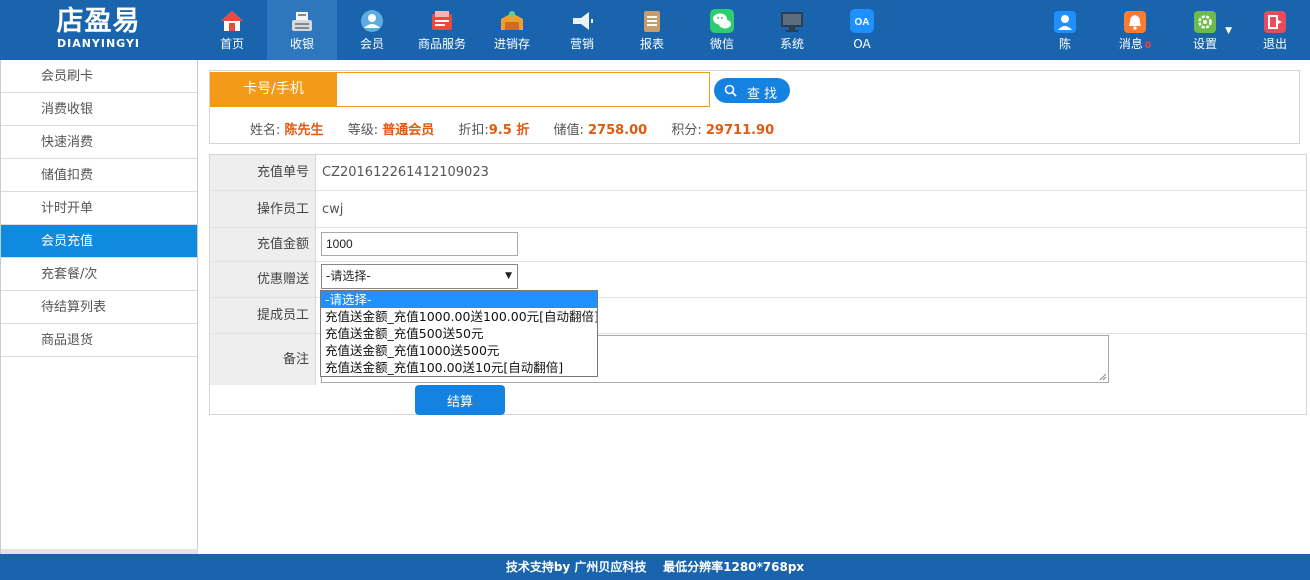  What do you see at coordinates (99, 208) in the screenshot?
I see `sidebar-item-timed-order: 计时开单` at bounding box center [99, 208].